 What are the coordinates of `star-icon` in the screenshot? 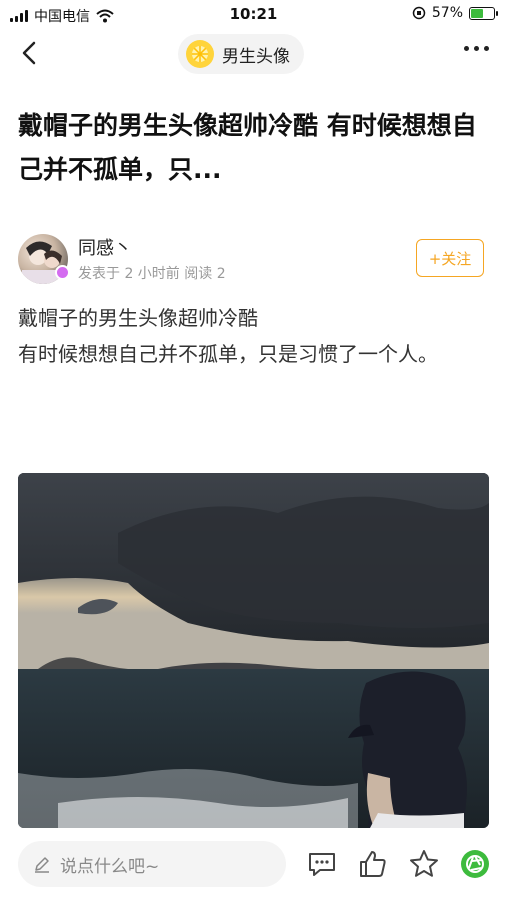 It's located at (424, 864).